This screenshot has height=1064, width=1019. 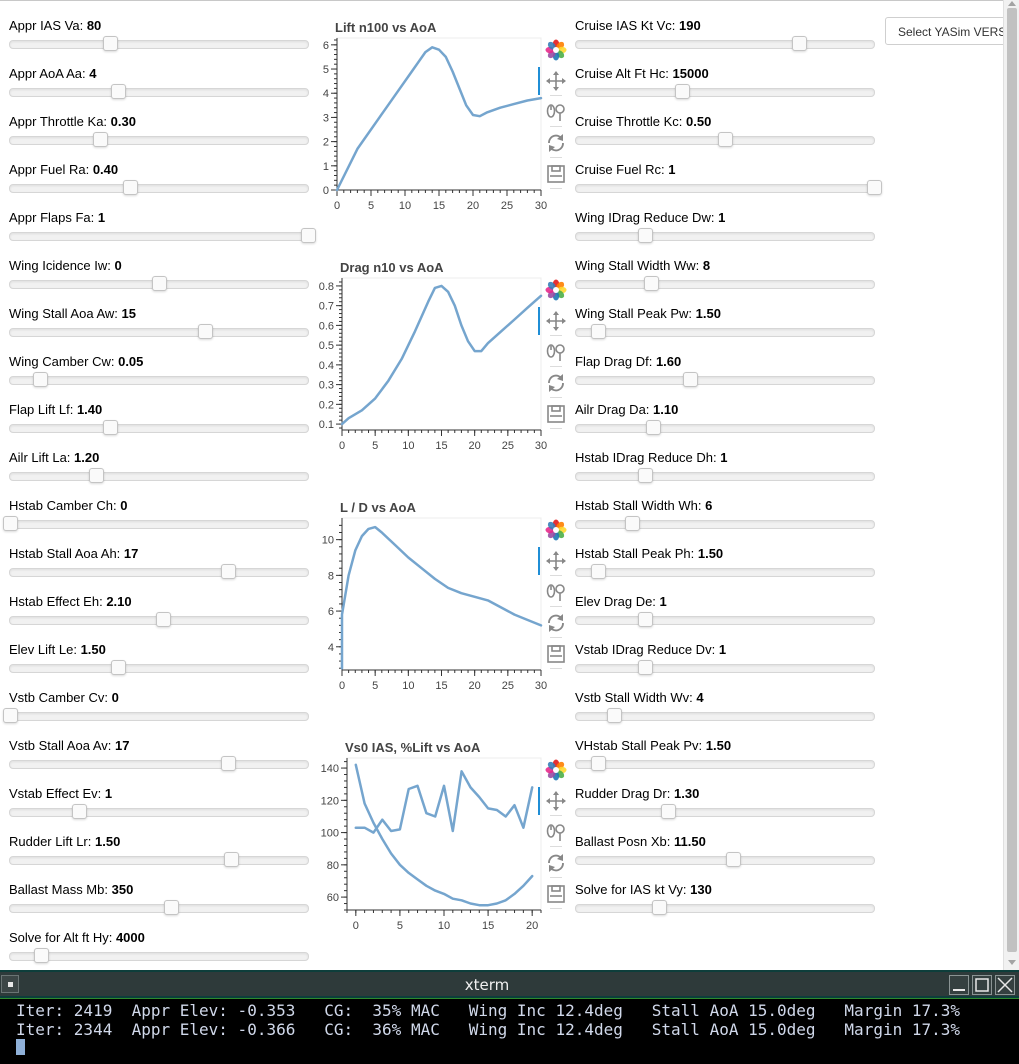 What do you see at coordinates (646, 457) in the screenshot?
I see `slider-label-text: Hstab IDrag Reduce Dh:` at bounding box center [646, 457].